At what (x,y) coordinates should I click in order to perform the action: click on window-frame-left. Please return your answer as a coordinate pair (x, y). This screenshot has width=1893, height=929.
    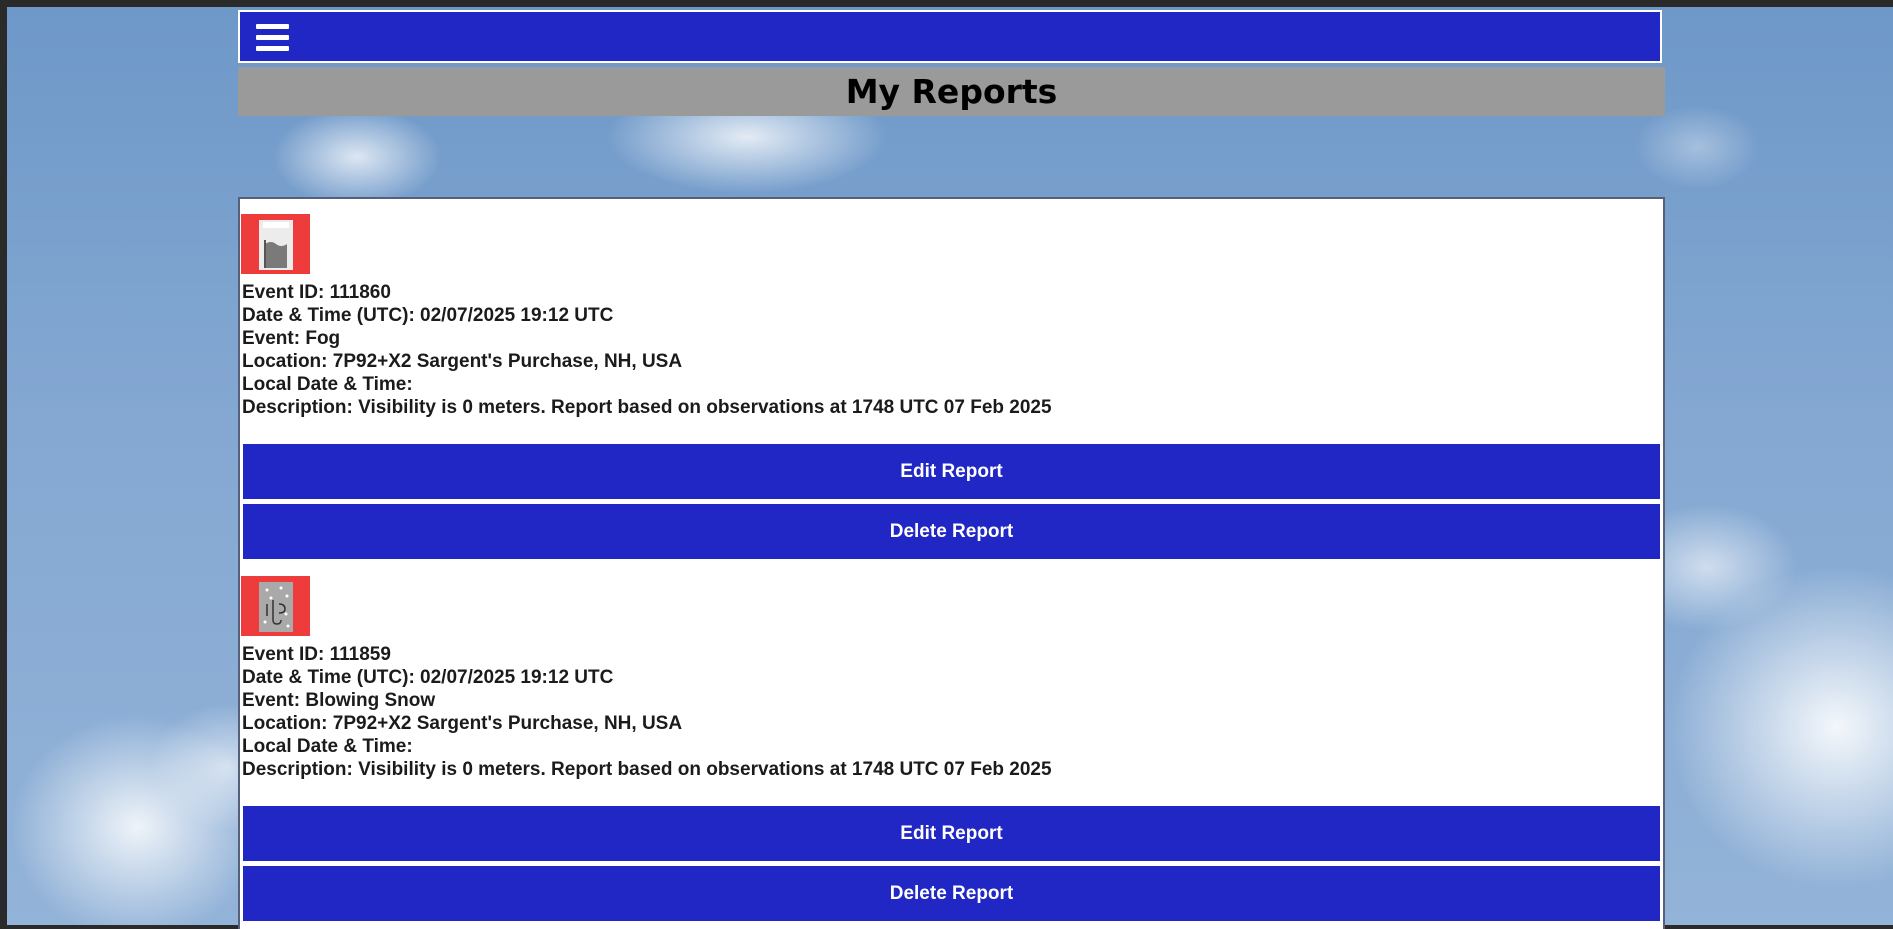
    Looking at the image, I should click on (3, 464).